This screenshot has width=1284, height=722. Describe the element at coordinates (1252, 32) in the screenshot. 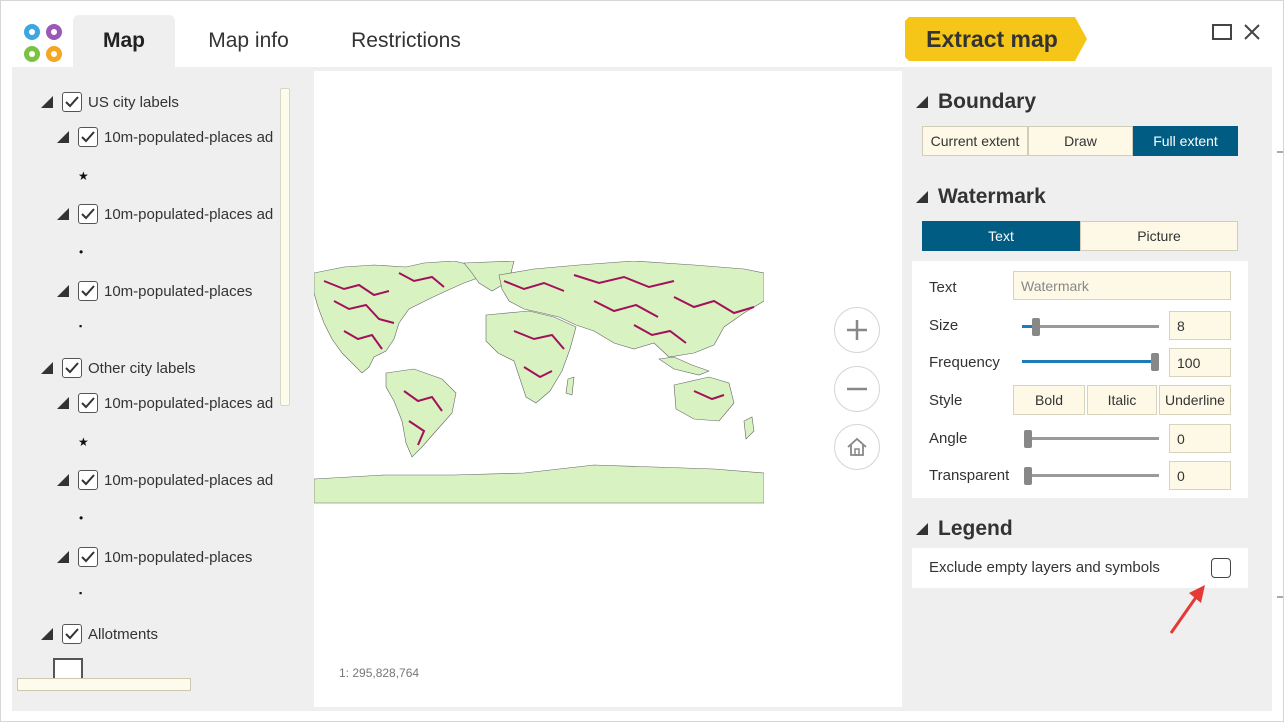

I see `close-icon` at that location.